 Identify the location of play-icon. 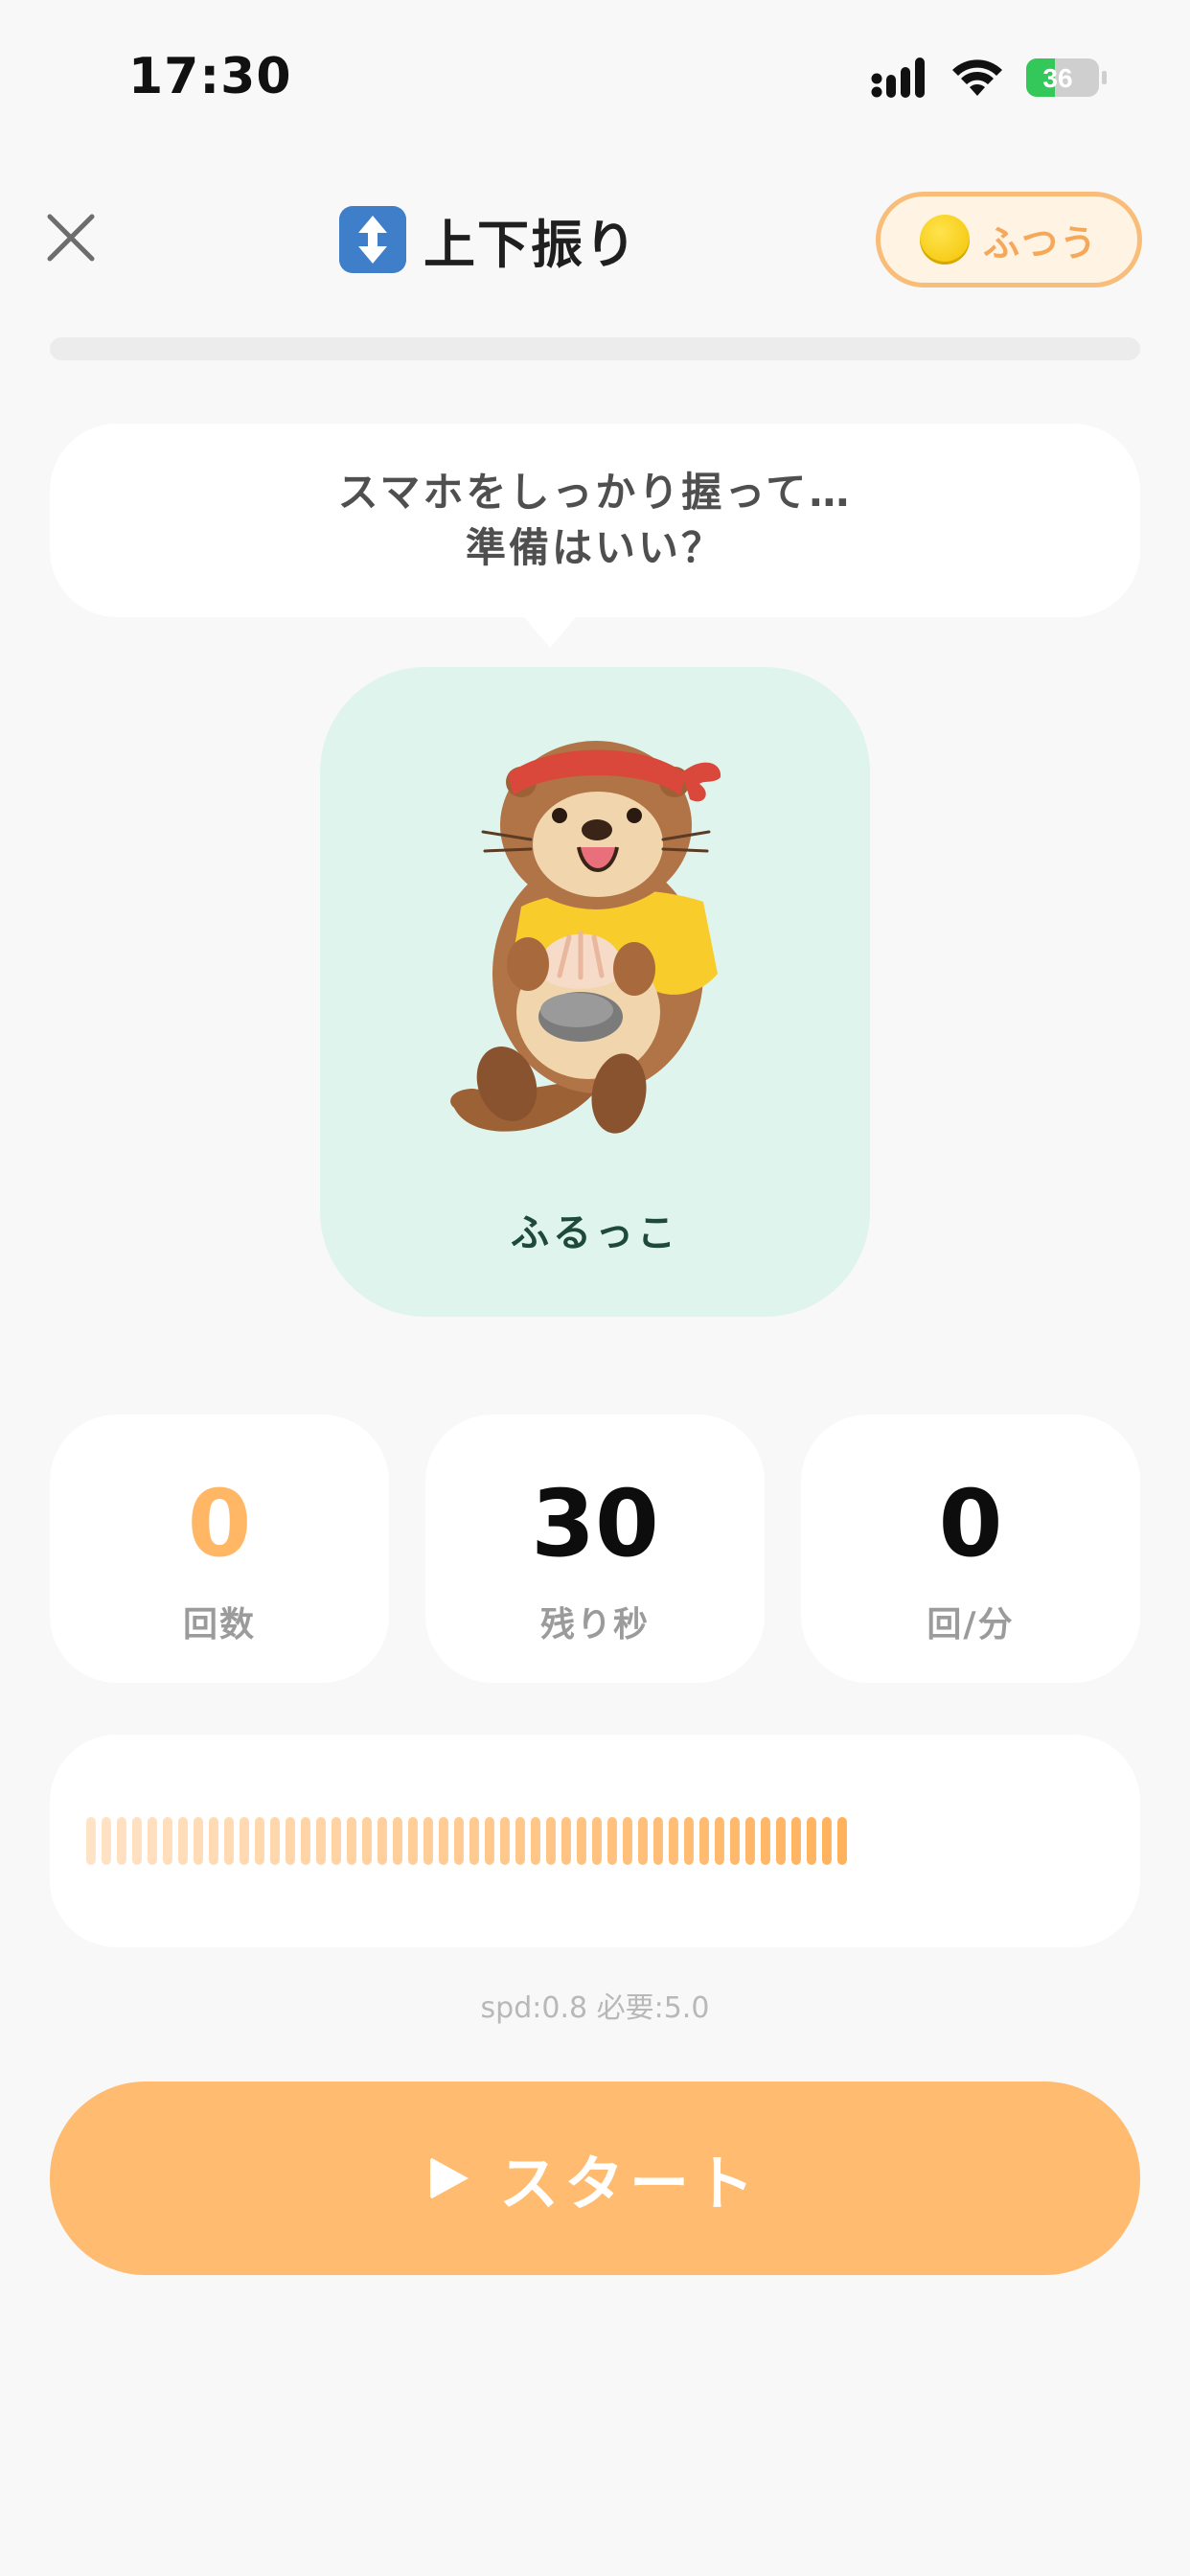
(449, 2178).